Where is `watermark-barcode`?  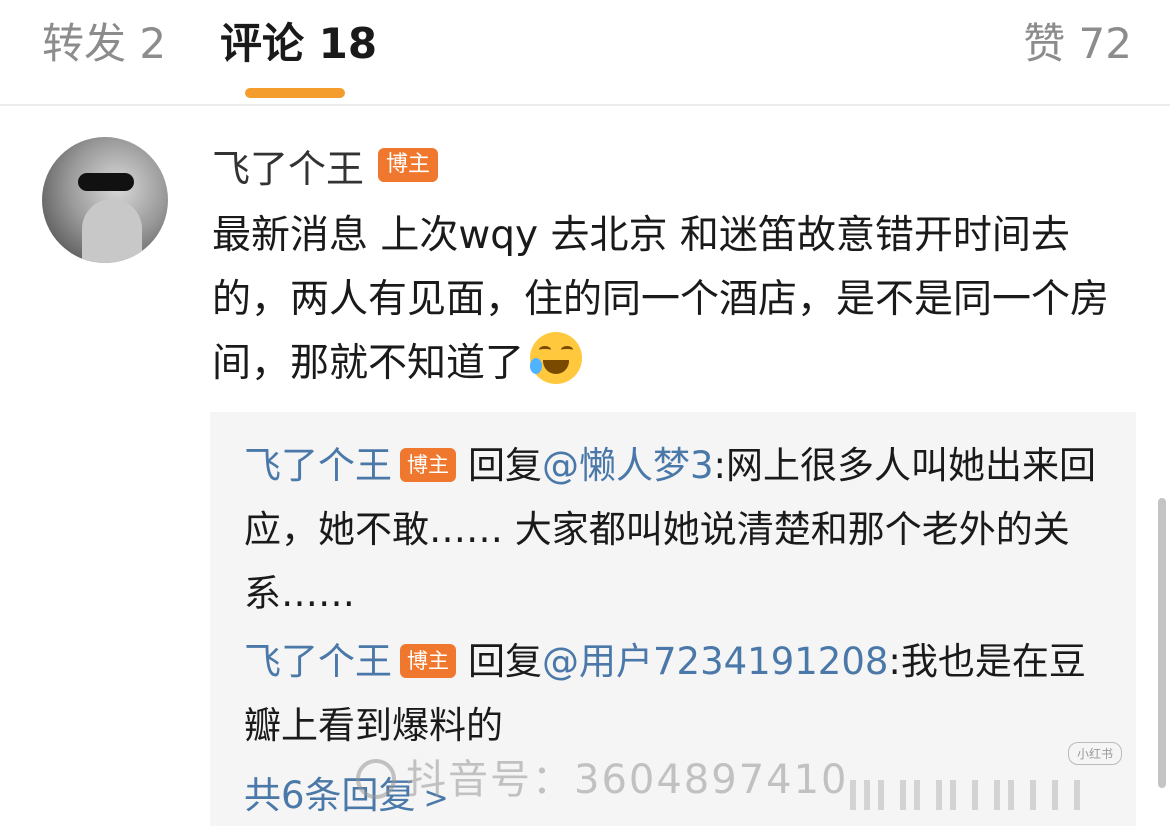
watermark-barcode is located at coordinates (970, 795).